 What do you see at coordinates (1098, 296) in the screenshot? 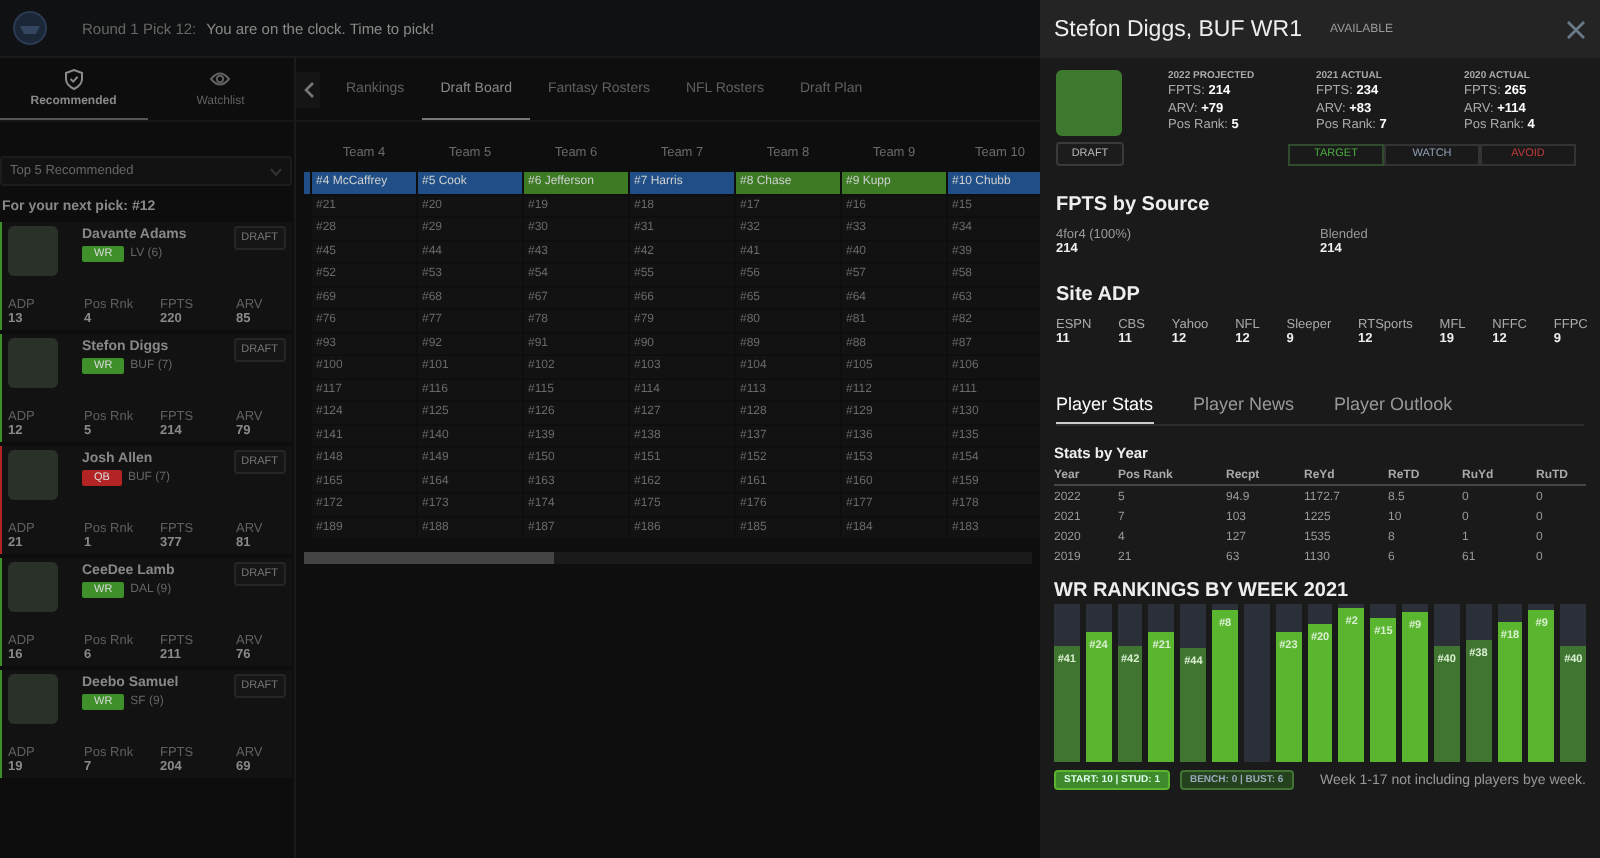
I see `section-title: Site ADP` at bounding box center [1098, 296].